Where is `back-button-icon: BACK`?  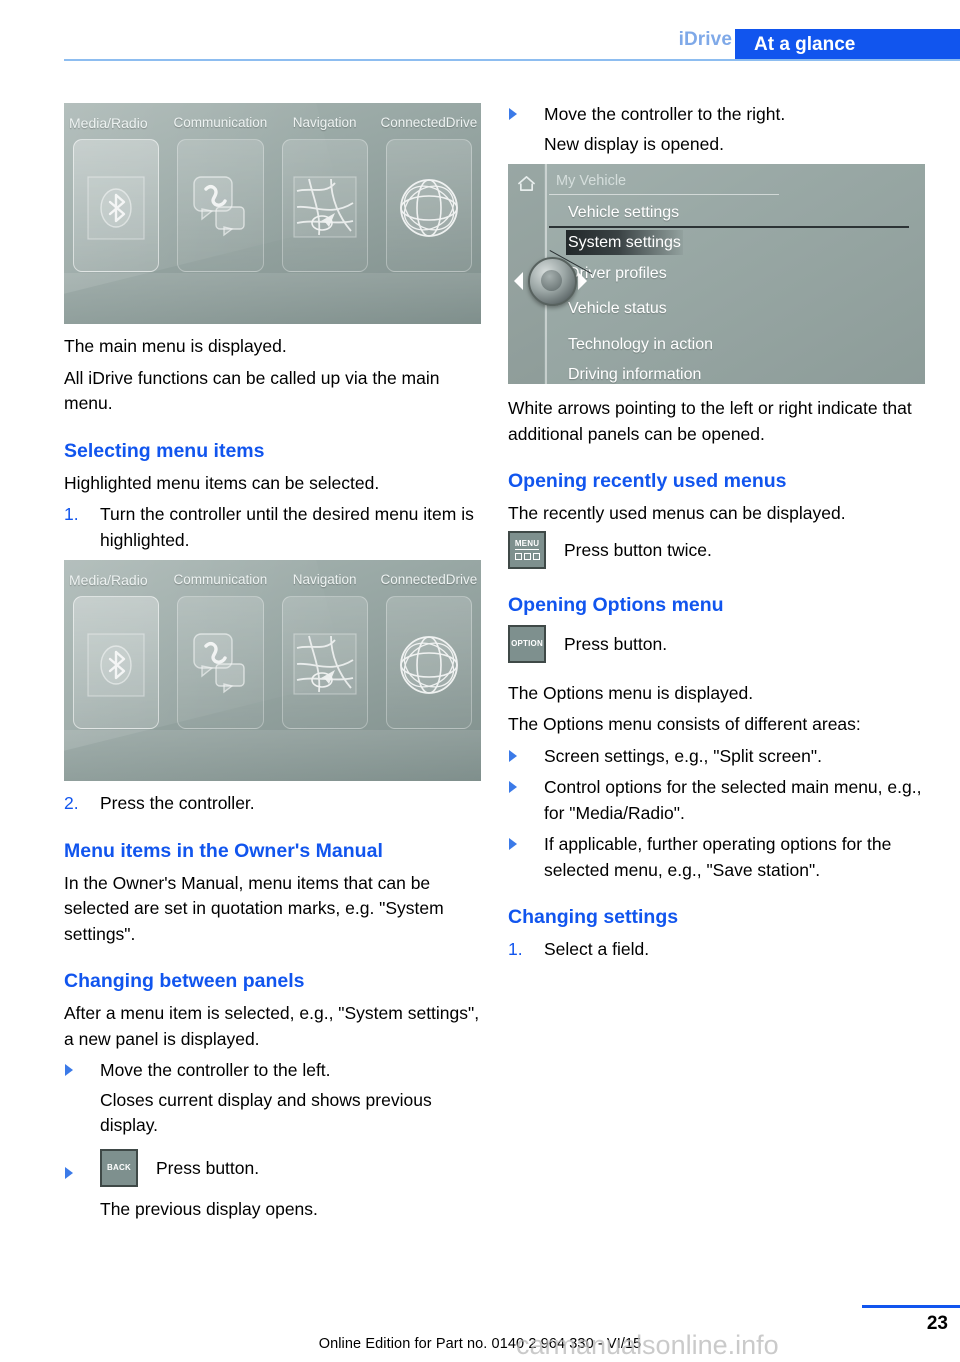 back-button-icon: BACK is located at coordinates (119, 1167).